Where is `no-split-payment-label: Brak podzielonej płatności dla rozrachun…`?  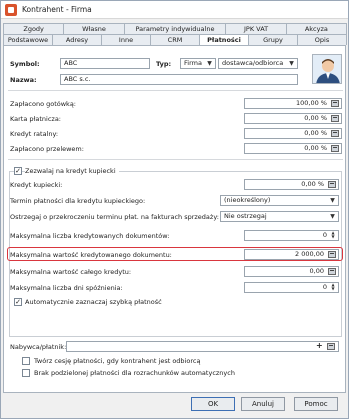 no-split-payment-label: Brak podzielonej płatności dla rozrachun… is located at coordinates (134, 373).